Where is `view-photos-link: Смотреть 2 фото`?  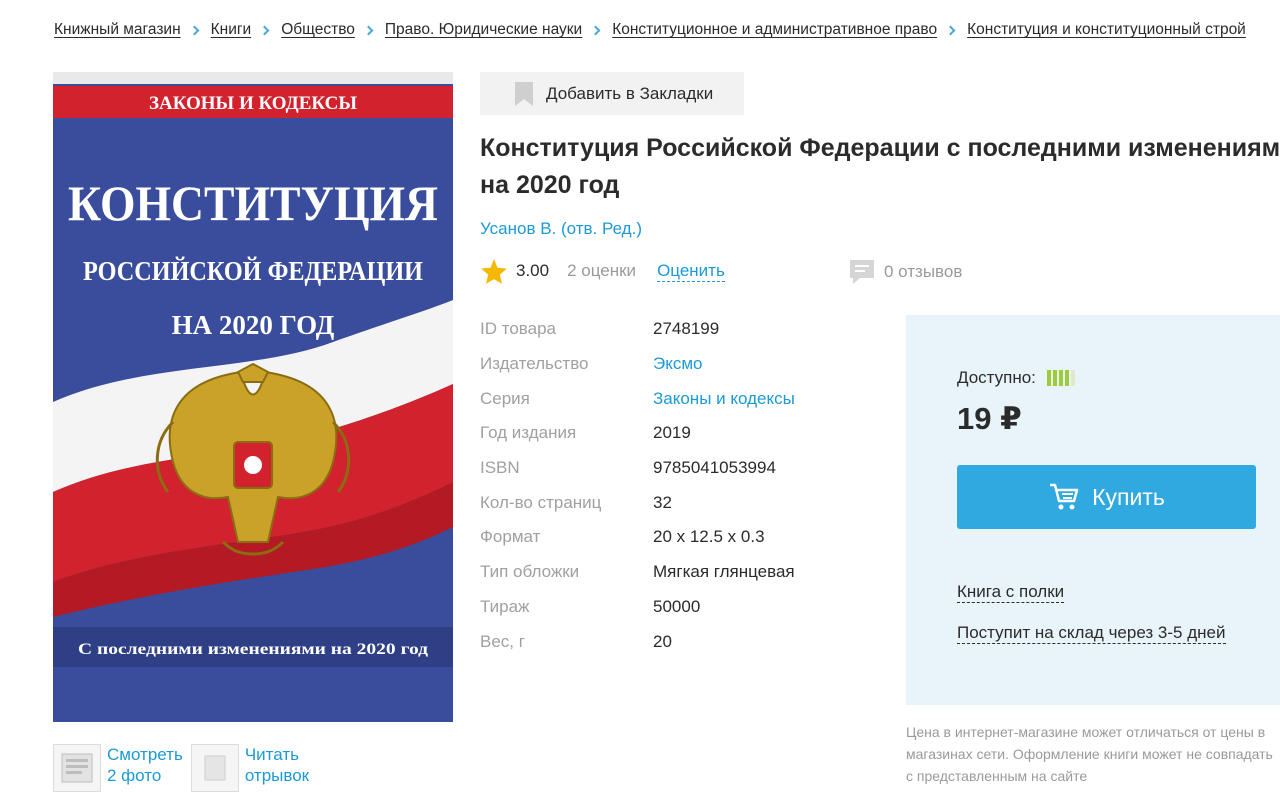
view-photos-link: Смотреть 2 фото is located at coordinates (145, 765).